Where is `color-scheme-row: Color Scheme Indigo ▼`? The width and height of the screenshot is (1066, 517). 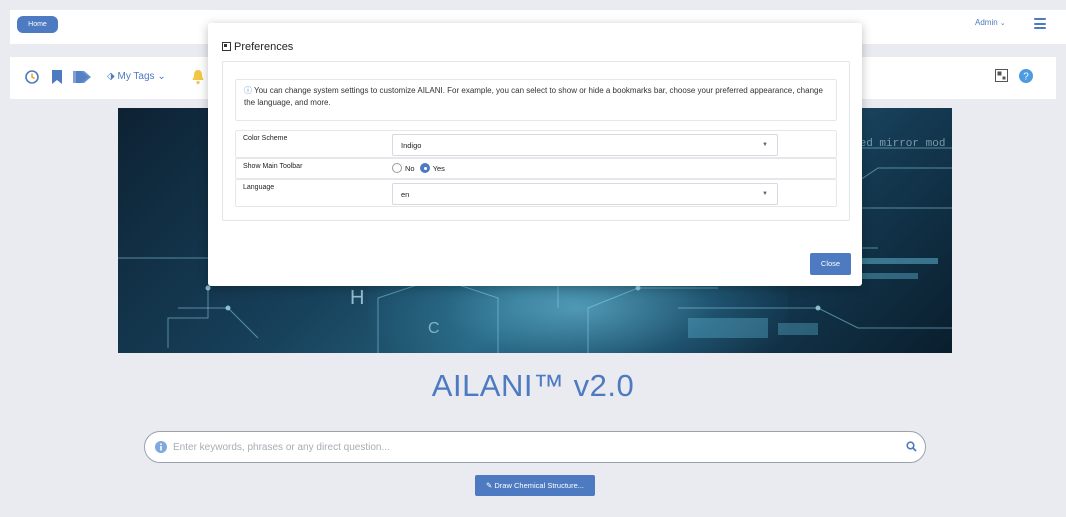 color-scheme-row: Color Scheme Indigo ▼ is located at coordinates (536, 144).